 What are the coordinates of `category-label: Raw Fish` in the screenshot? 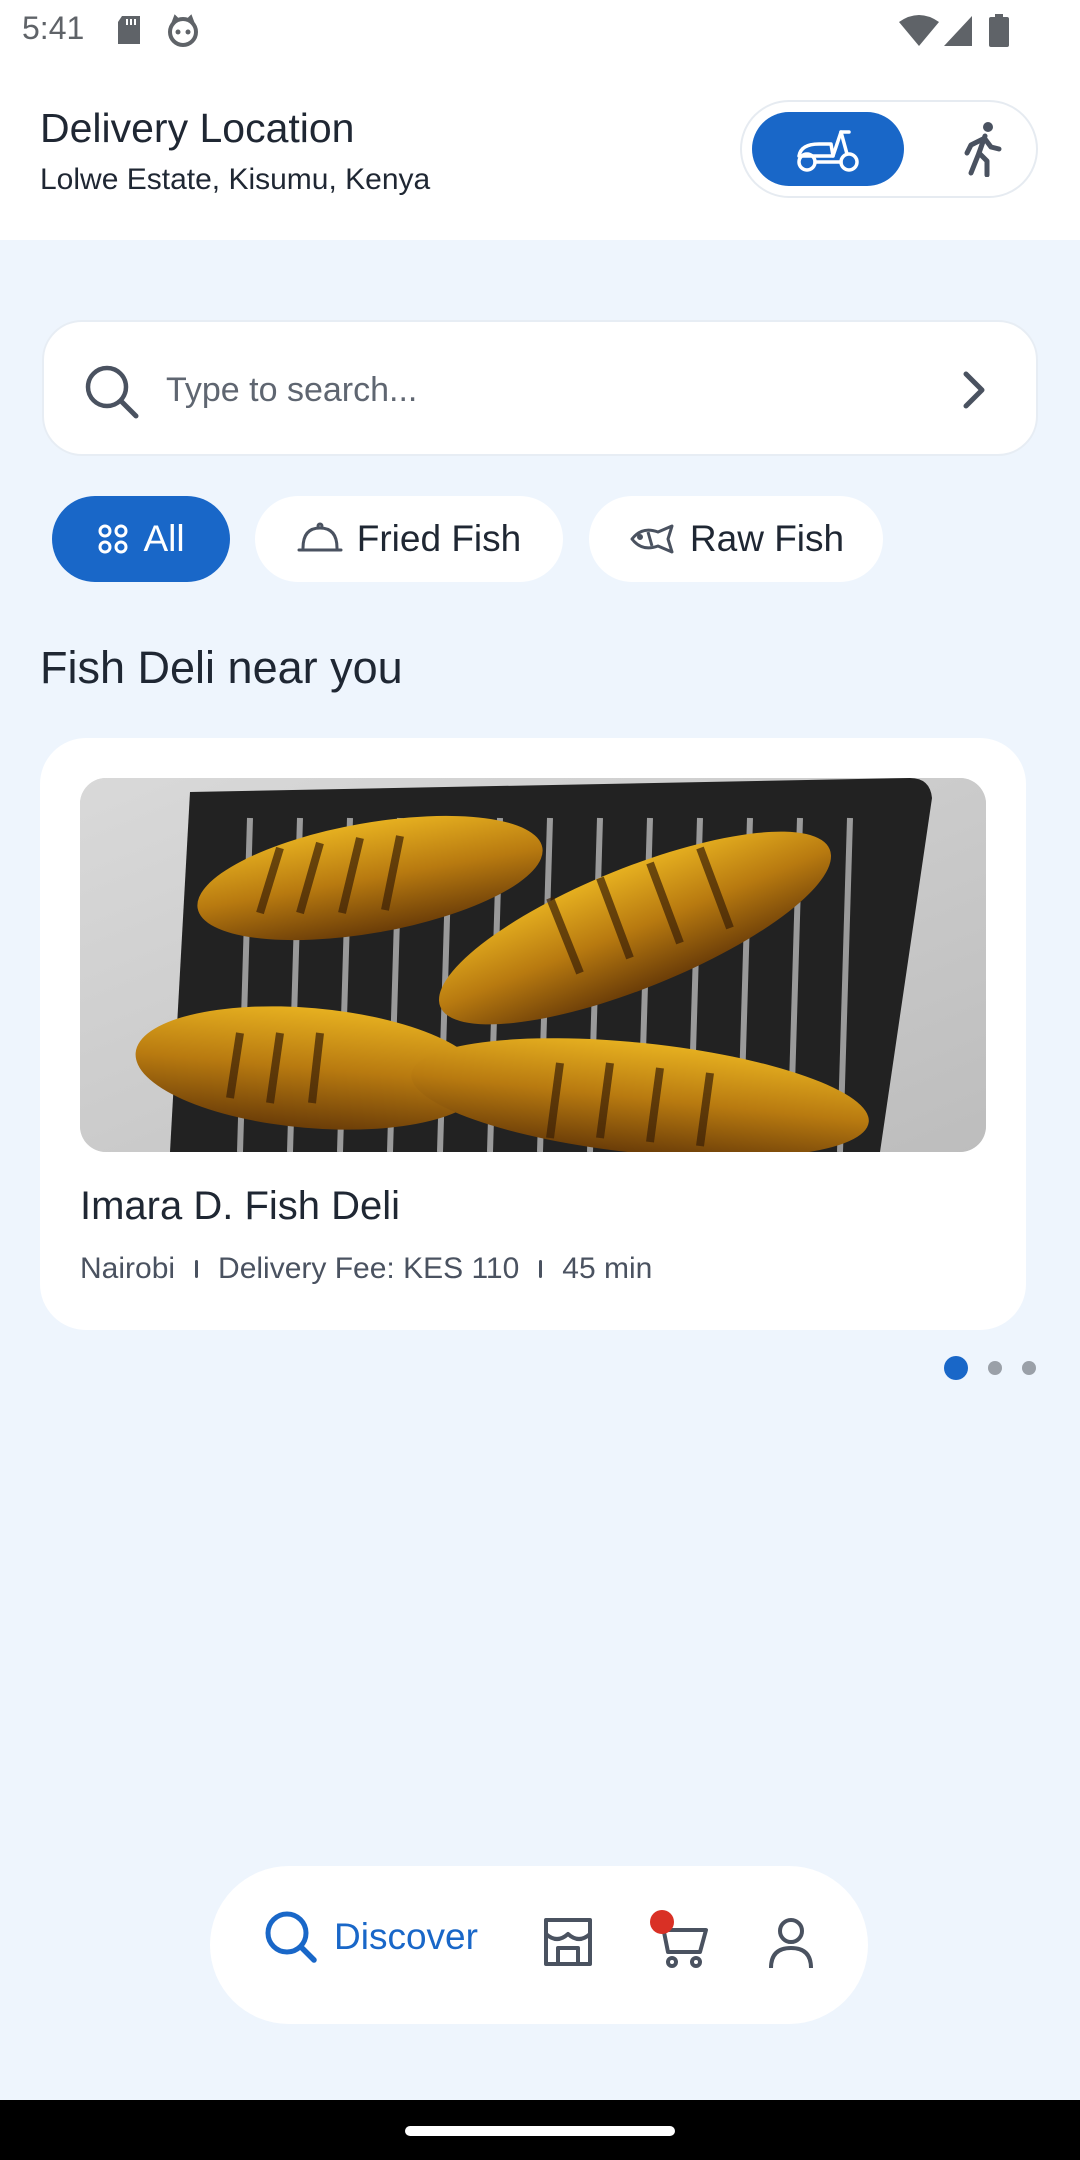 It's located at (767, 538).